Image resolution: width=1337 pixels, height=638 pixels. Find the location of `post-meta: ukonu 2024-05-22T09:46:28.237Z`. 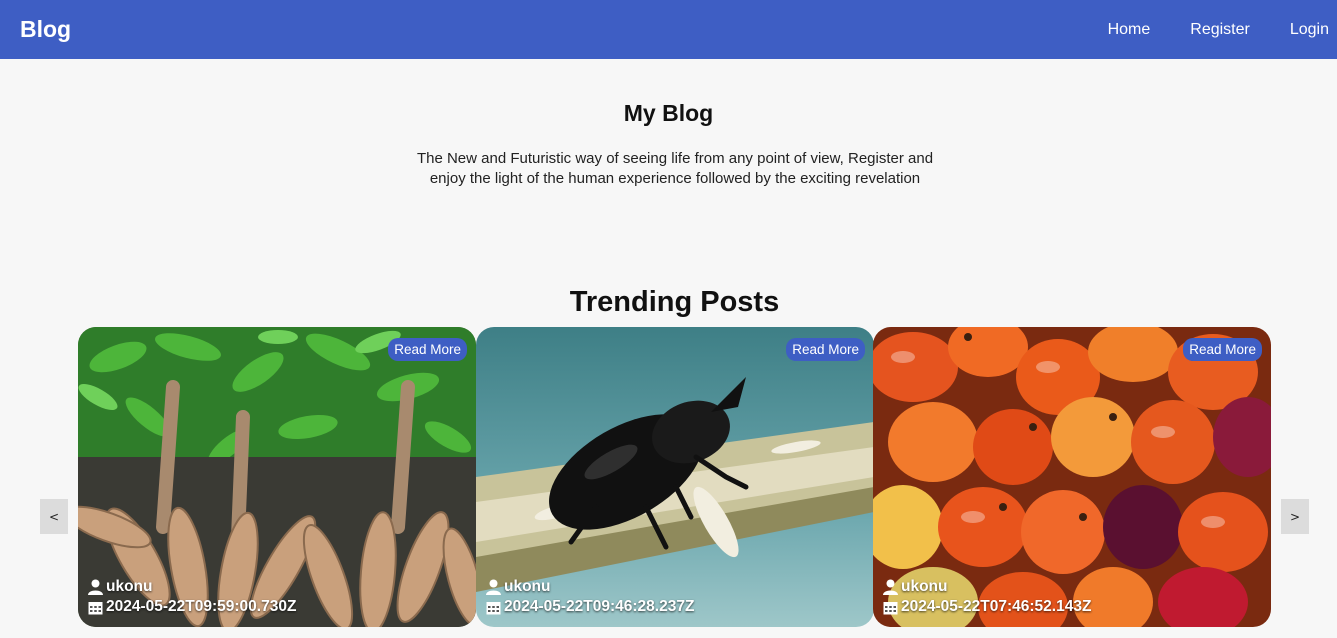

post-meta: ukonu 2024-05-22T09:46:28.237Z is located at coordinates (590, 597).